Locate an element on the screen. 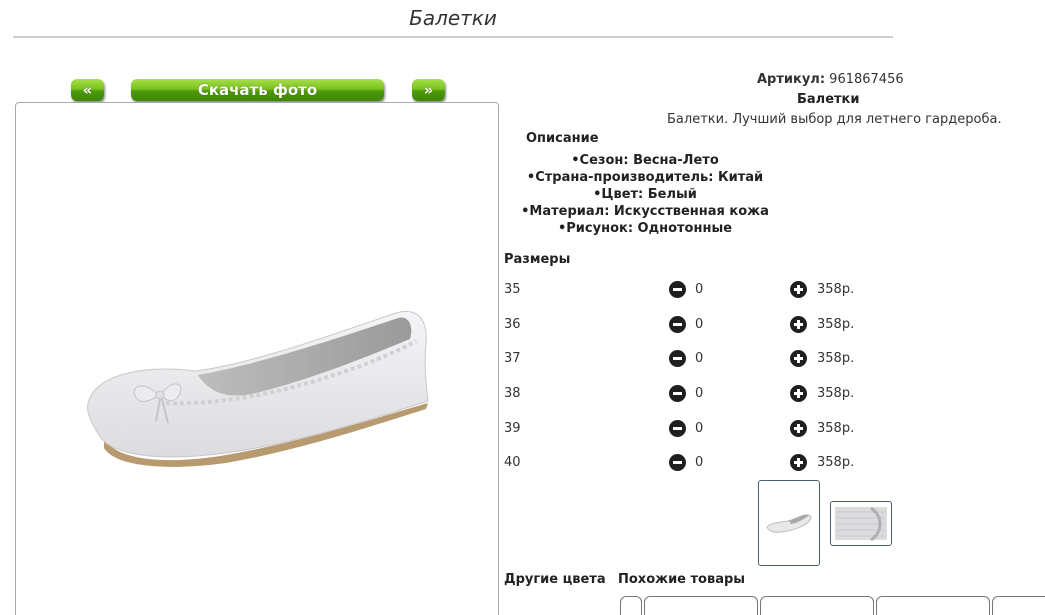 The width and height of the screenshot is (1045, 615). ballet-flat-image is located at coordinates (258, 389).